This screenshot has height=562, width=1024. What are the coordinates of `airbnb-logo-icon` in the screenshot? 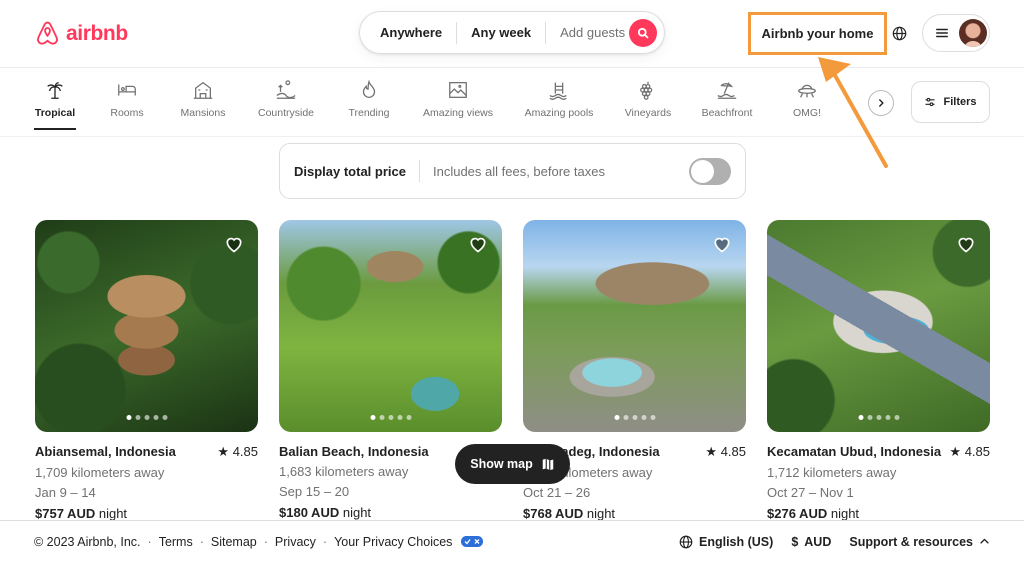 It's located at (47, 33).